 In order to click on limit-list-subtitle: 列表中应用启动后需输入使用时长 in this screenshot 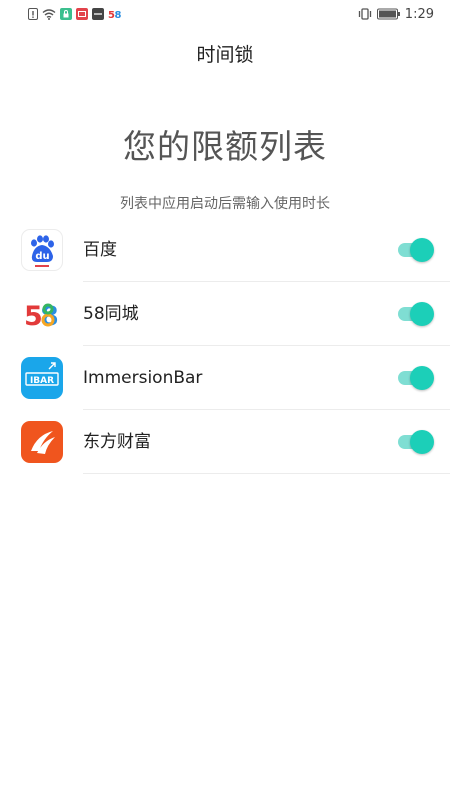, I will do `click(225, 204)`.